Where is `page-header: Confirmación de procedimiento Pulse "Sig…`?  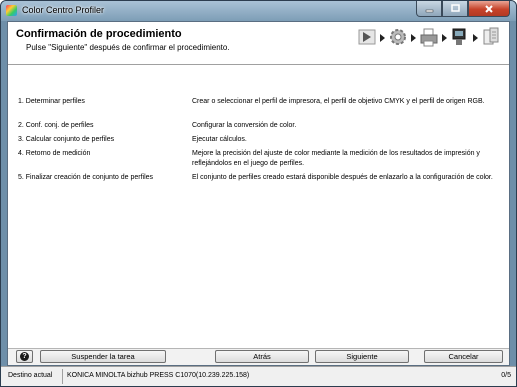 page-header: Confirmación de procedimiento Pulse "Sig… is located at coordinates (258, 43).